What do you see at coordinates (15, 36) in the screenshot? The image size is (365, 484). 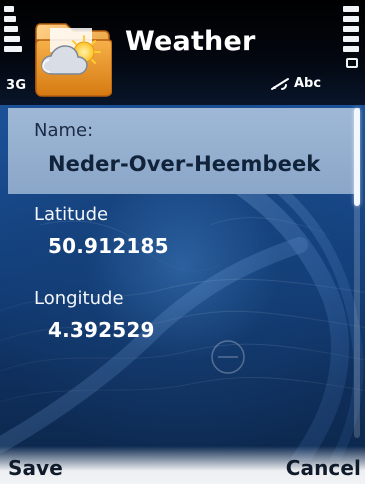 I see `signal-strength-icon` at bounding box center [15, 36].